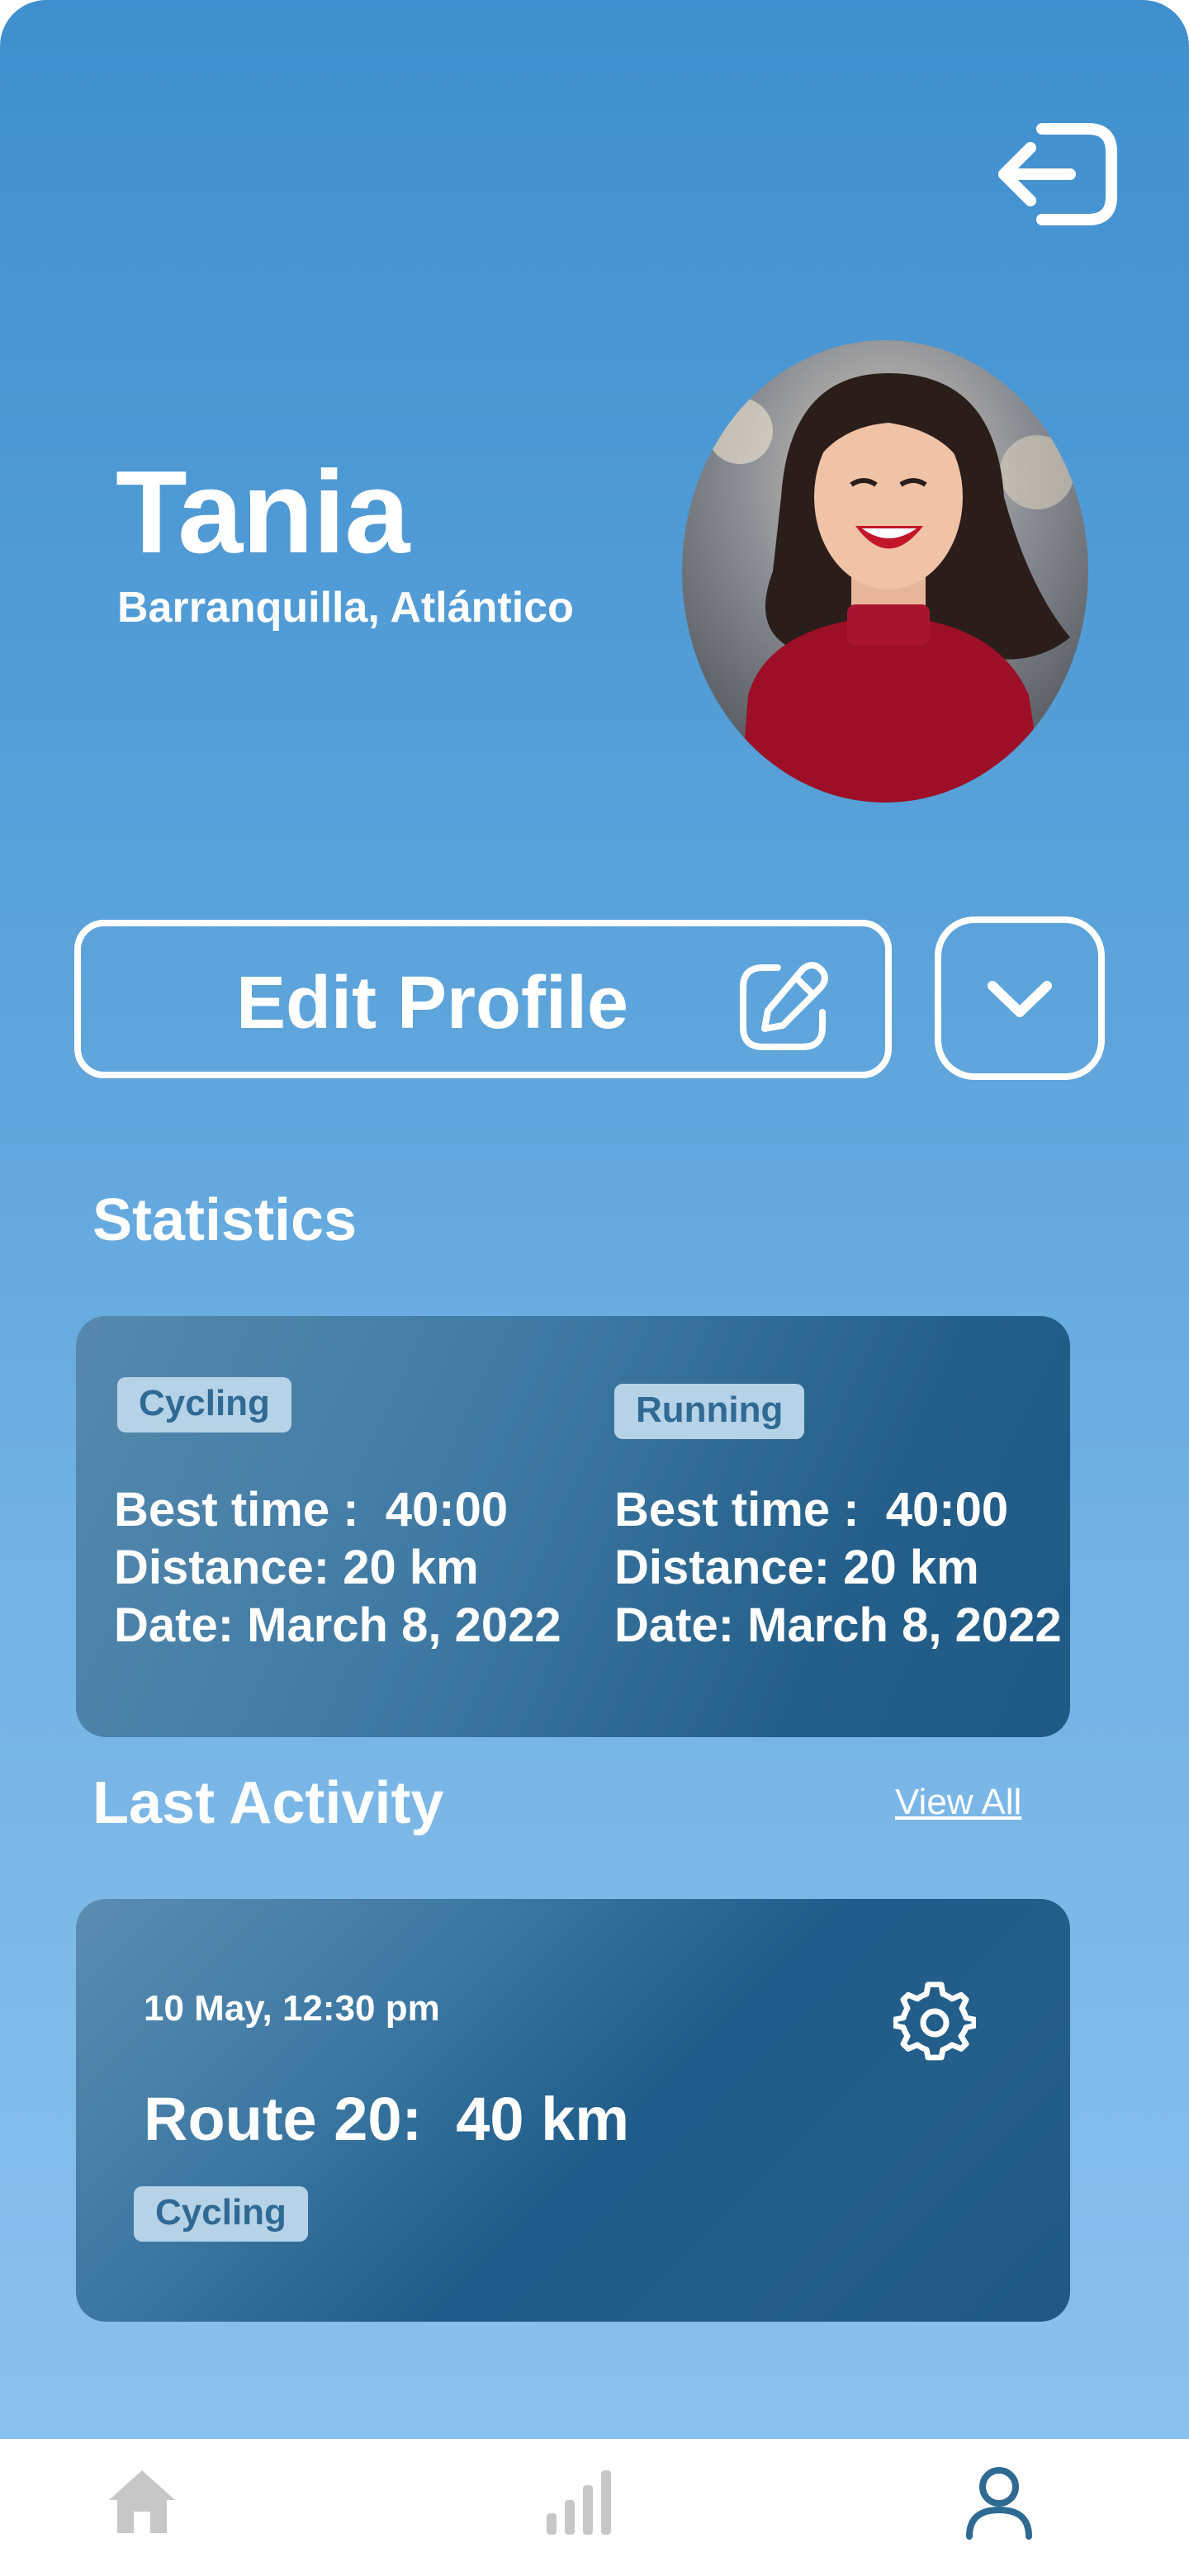 The width and height of the screenshot is (1189, 2576). I want to click on gear-icon, so click(934, 2023).